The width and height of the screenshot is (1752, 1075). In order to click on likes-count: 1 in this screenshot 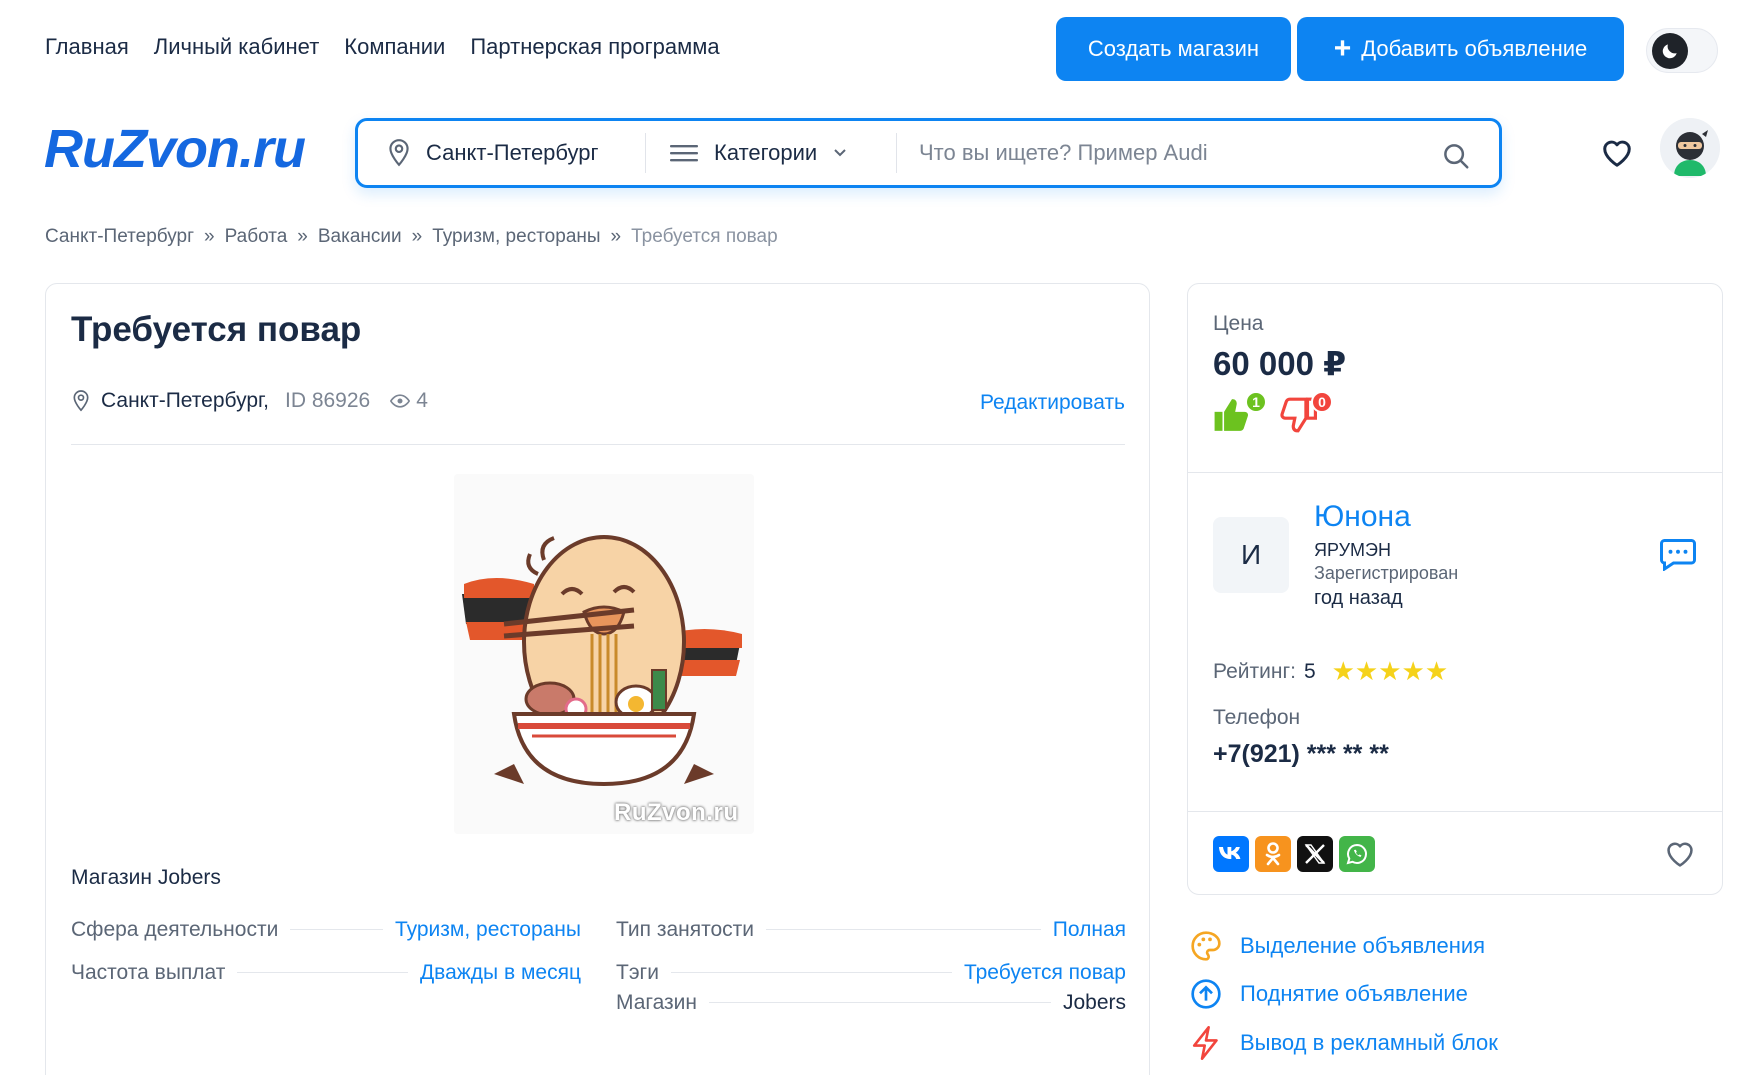, I will do `click(1256, 402)`.